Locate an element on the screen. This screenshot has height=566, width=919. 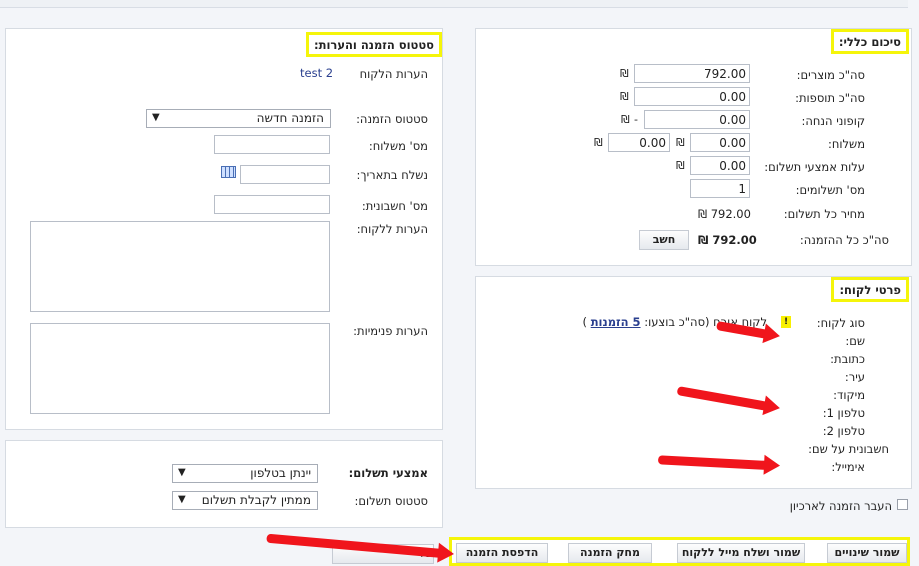
shipping-currency-1: ₪ is located at coordinates (680, 142).